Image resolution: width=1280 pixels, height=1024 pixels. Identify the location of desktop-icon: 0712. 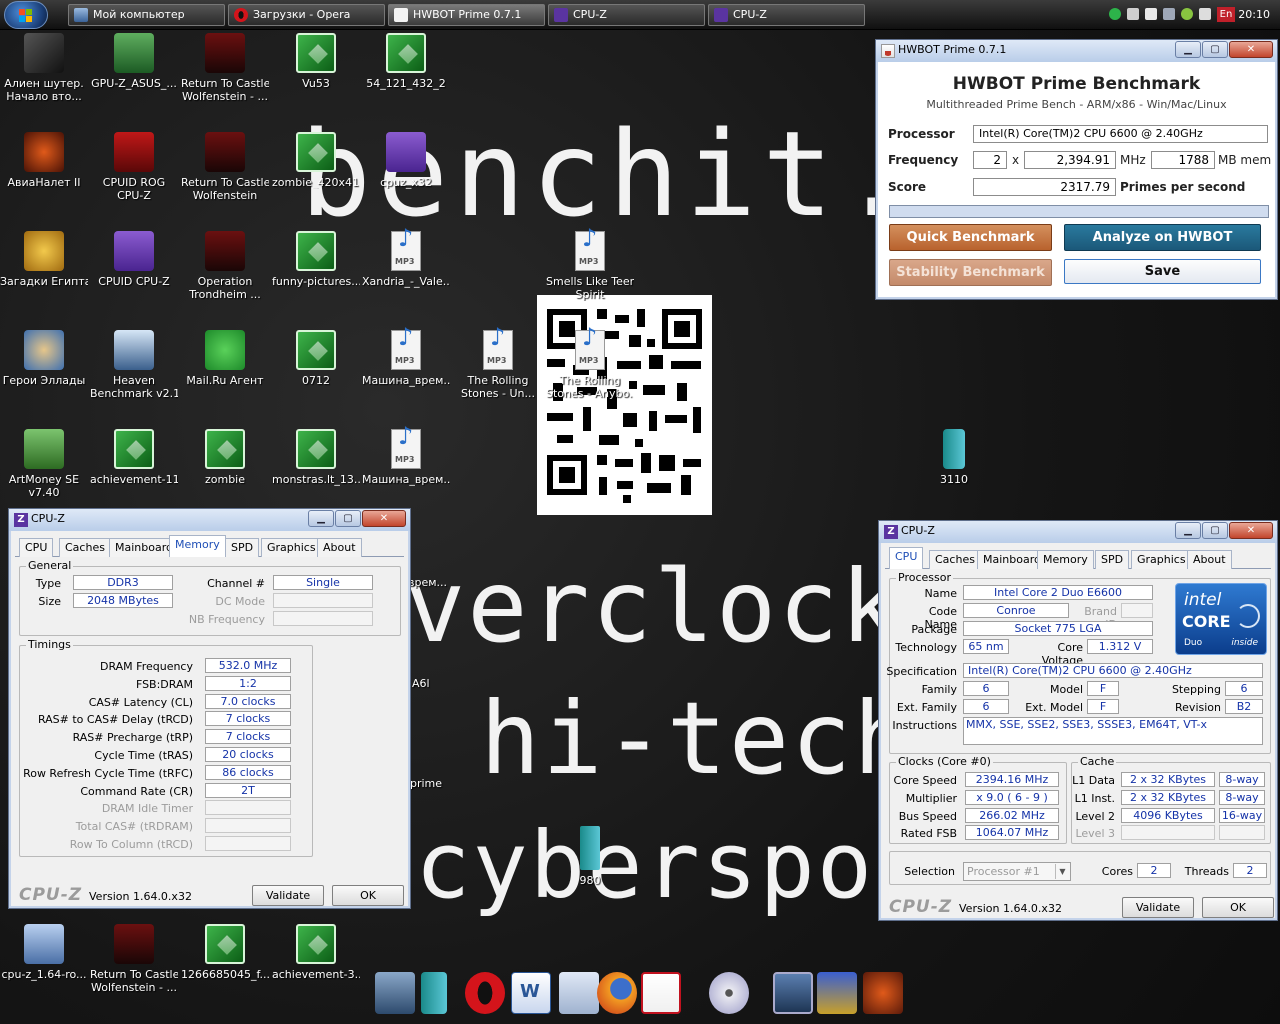
(316, 358).